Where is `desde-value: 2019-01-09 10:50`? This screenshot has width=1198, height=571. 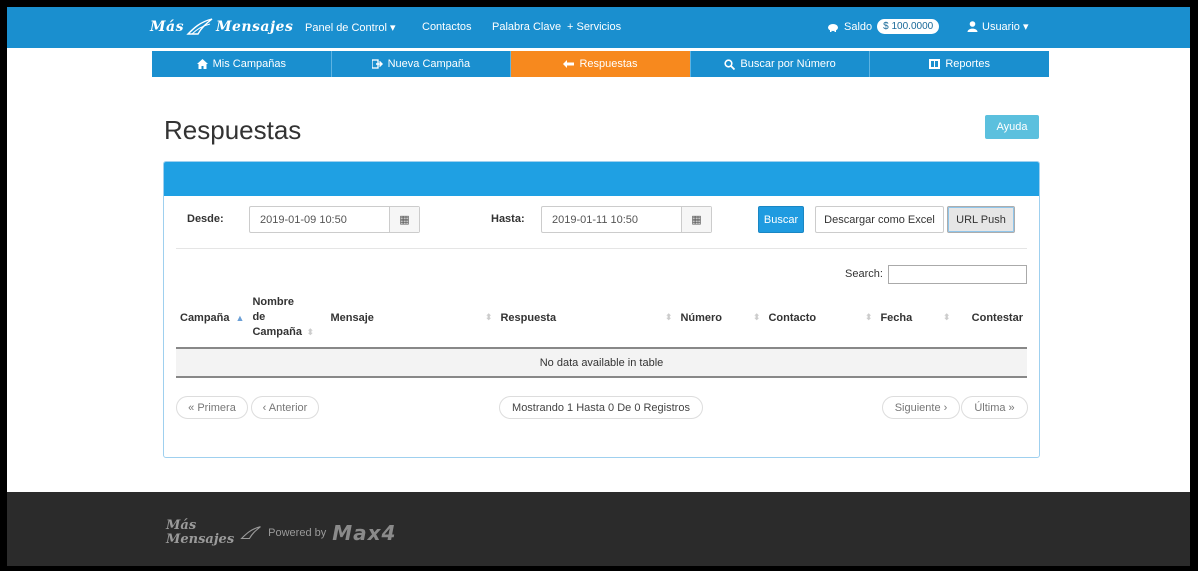
desde-value: 2019-01-09 10:50 is located at coordinates (303, 219).